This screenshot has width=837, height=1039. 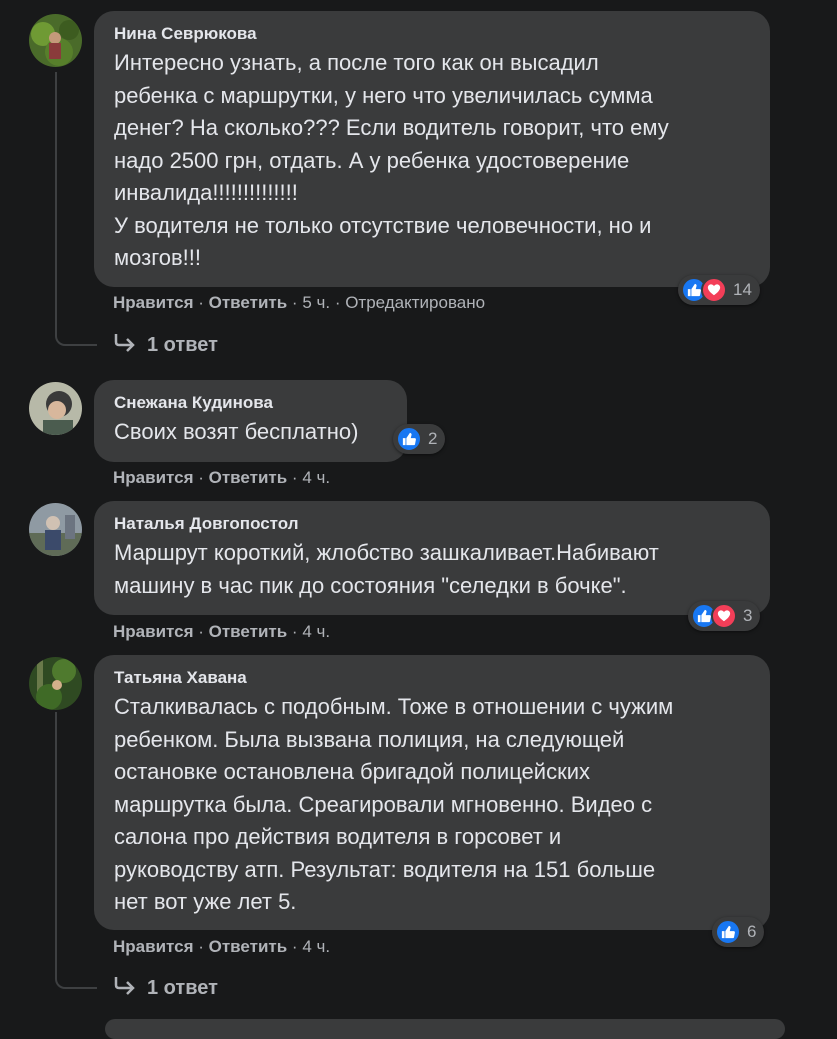 What do you see at coordinates (415, 302) in the screenshot?
I see `edited-label: Отредактировано` at bounding box center [415, 302].